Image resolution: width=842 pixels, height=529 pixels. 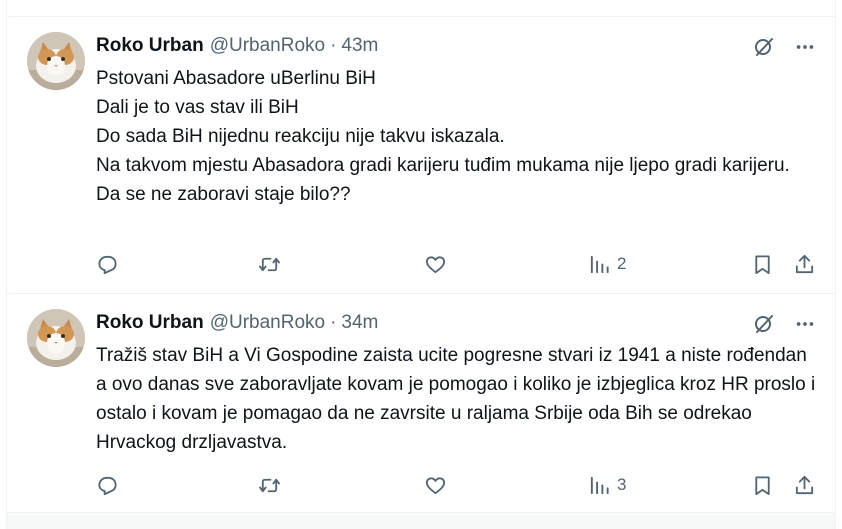 I want to click on tweet-line: Pstovani Abasadore uBerlinu BiH, so click(x=236, y=78).